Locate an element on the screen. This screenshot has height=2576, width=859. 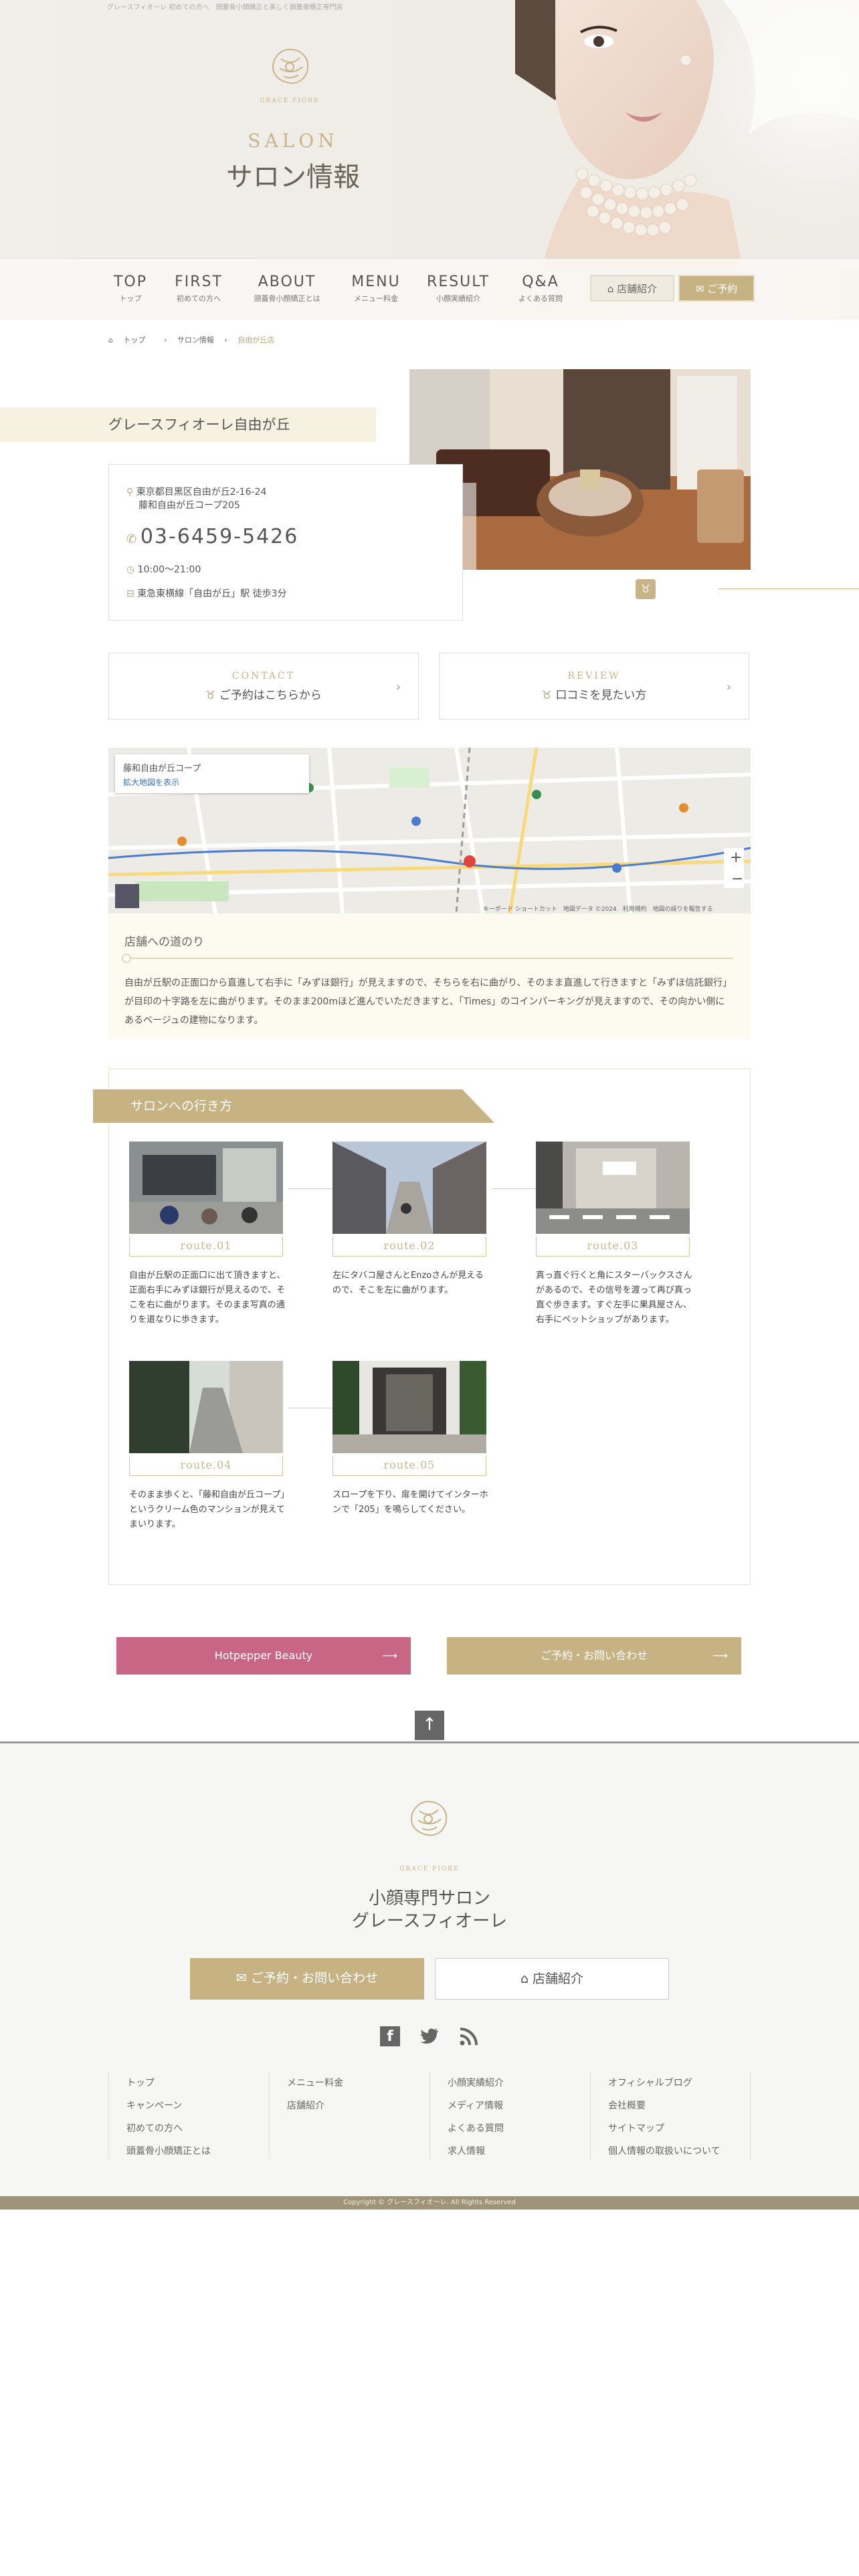
footer-link: よくある質問 is located at coordinates (519, 2128).